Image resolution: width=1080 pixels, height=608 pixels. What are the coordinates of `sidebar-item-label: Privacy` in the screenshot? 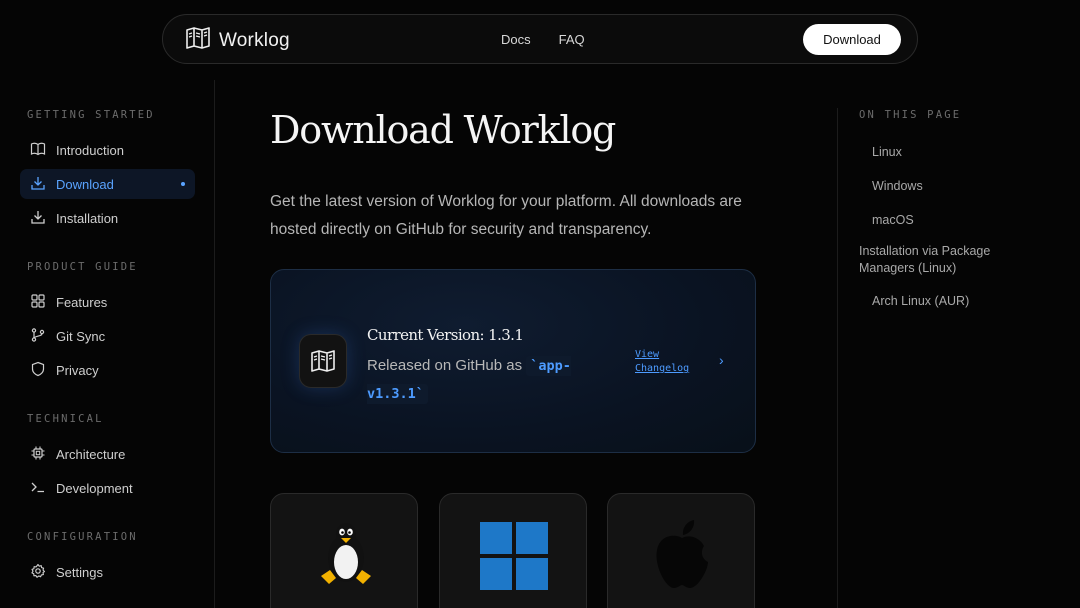 It's located at (77, 370).